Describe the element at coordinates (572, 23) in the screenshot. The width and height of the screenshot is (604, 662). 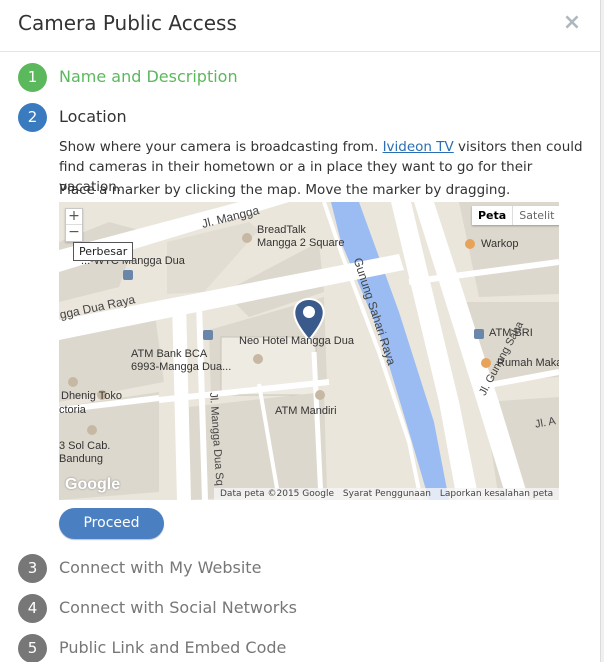
I see `close-icon: ×` at that location.